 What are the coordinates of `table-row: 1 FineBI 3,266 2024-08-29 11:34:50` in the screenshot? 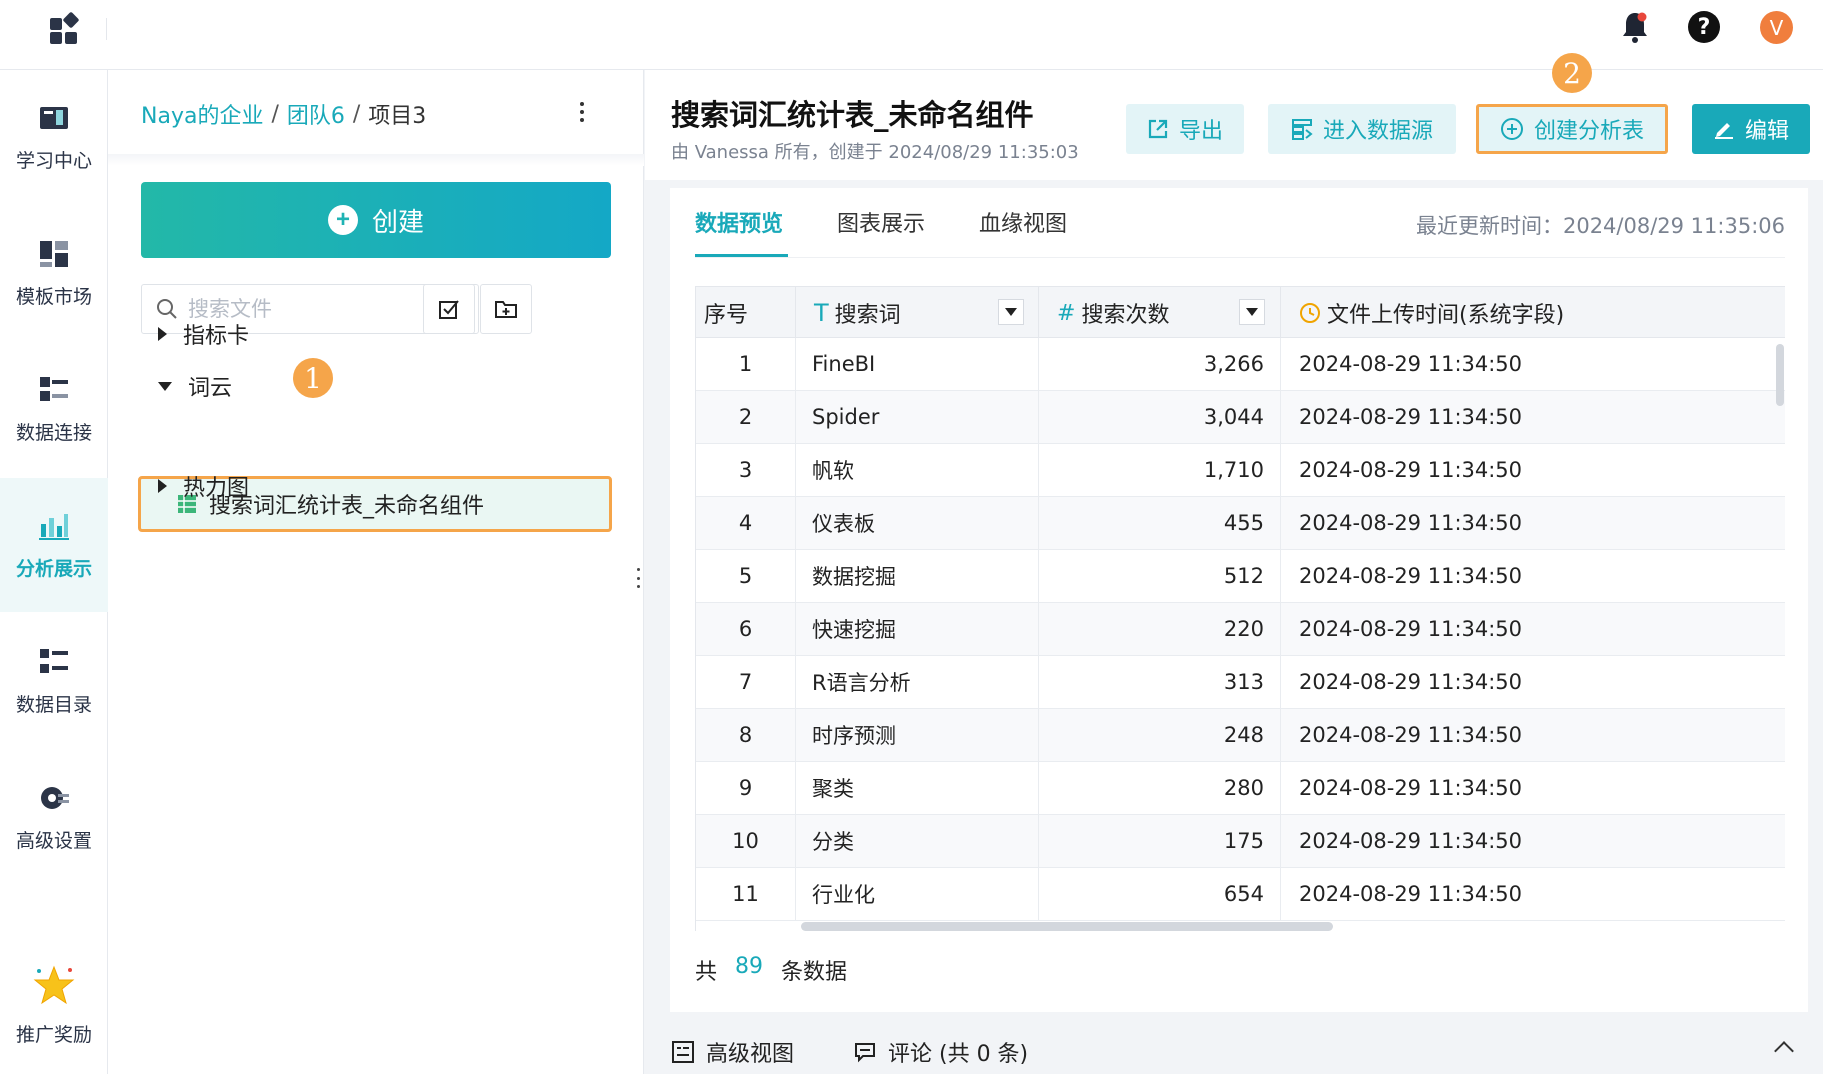 It's located at (1240, 364).